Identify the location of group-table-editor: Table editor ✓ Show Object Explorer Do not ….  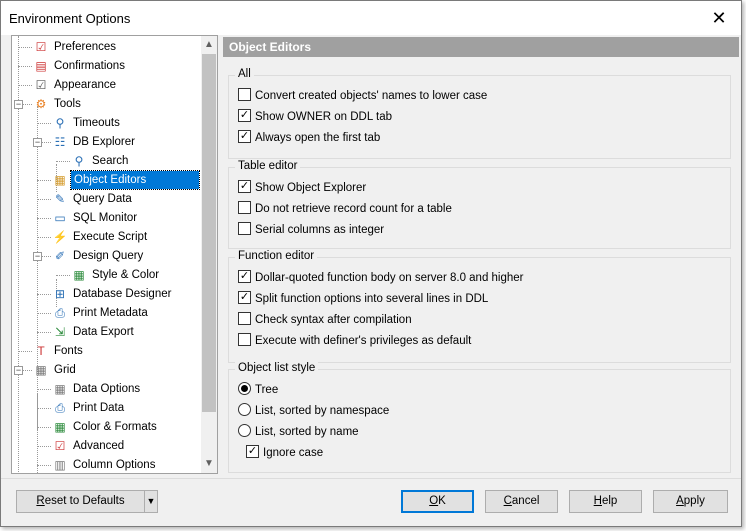
(479, 204).